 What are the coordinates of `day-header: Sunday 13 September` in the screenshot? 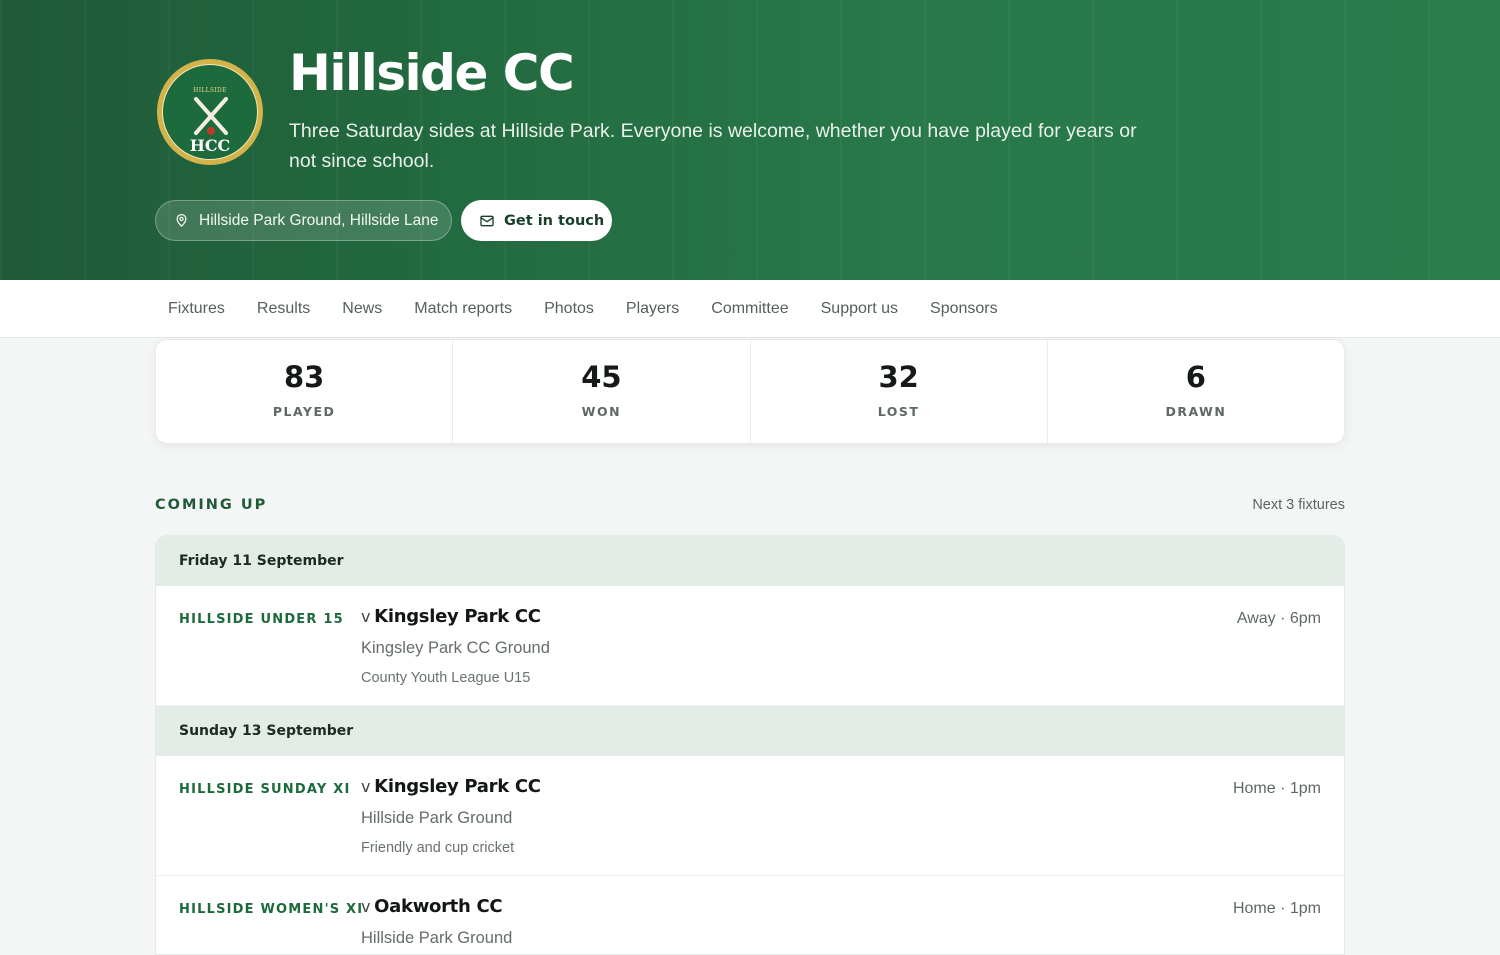 It's located at (750, 731).